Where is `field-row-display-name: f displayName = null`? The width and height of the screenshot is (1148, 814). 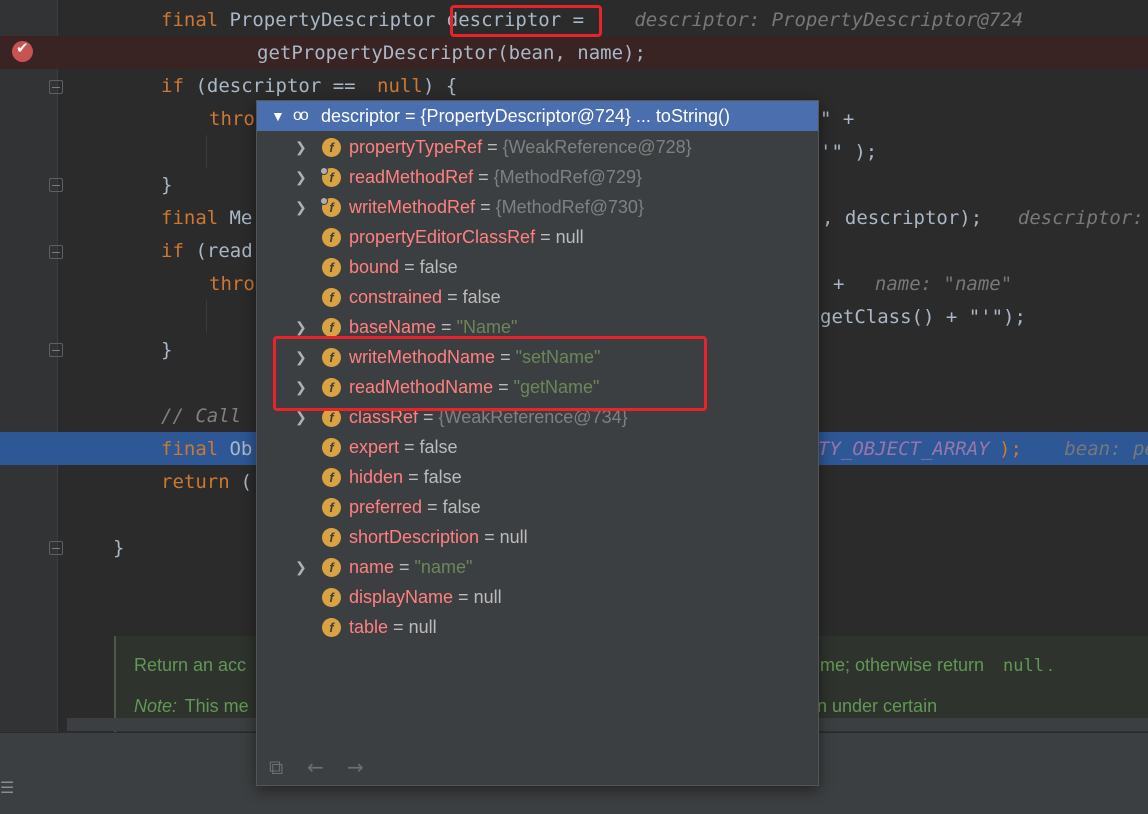 field-row-display-name: f displayName = null is located at coordinates (537, 597).